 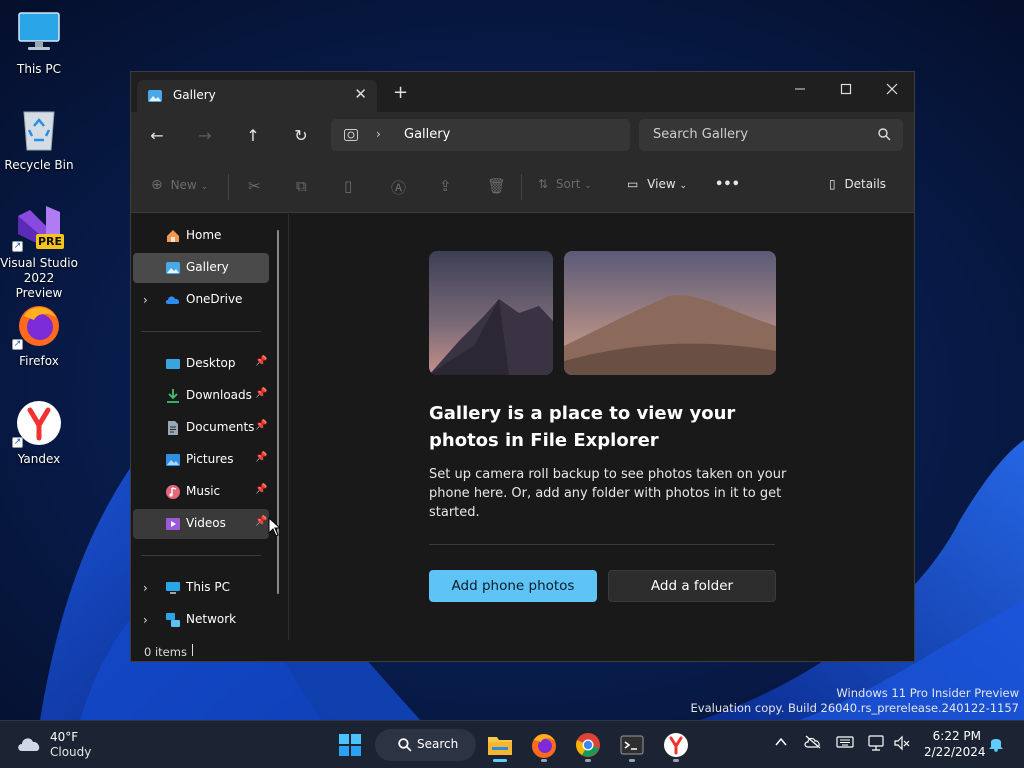 I want to click on network-wired-icon, so click(x=876, y=743).